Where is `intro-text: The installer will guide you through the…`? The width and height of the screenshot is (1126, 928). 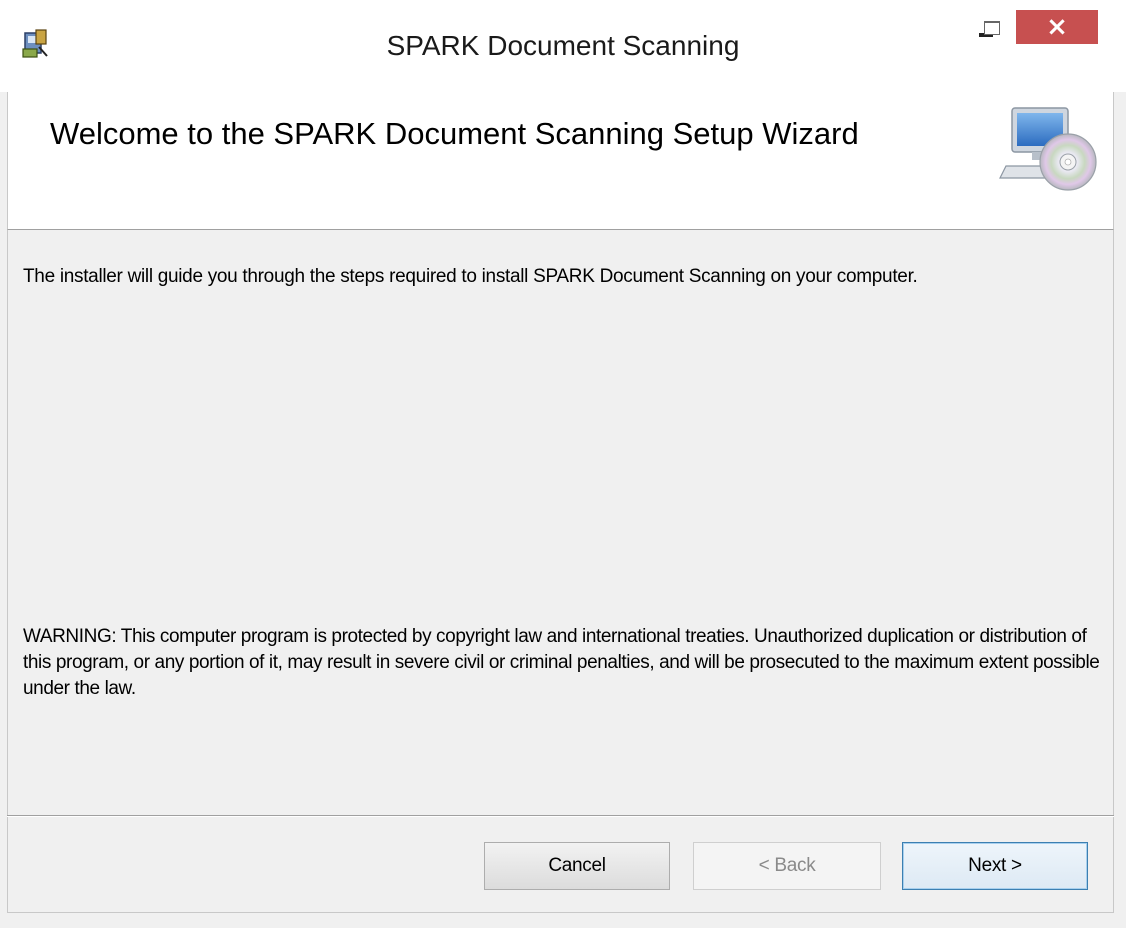
intro-text: The installer will guide you through the… is located at coordinates (470, 276).